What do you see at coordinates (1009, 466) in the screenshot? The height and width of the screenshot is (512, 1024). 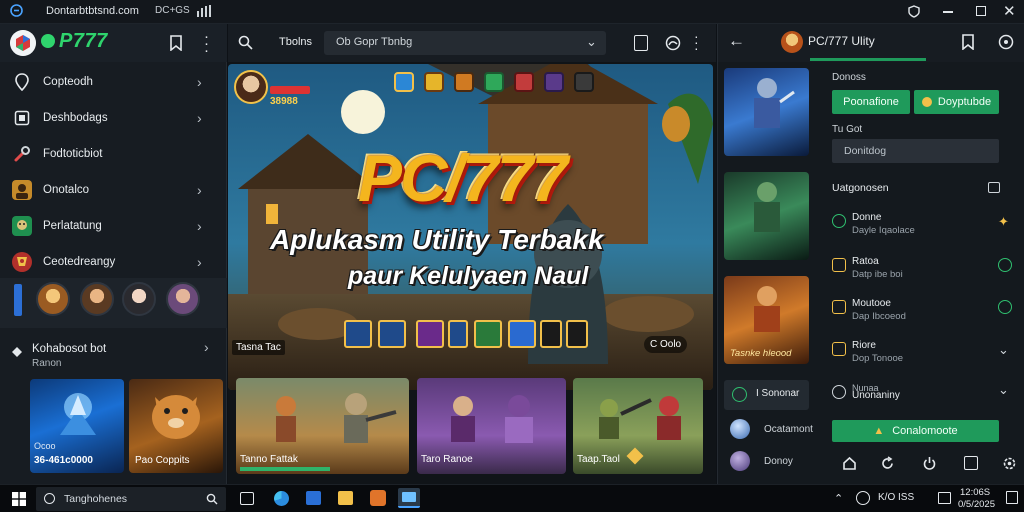 I see `settings-icon` at bounding box center [1009, 466].